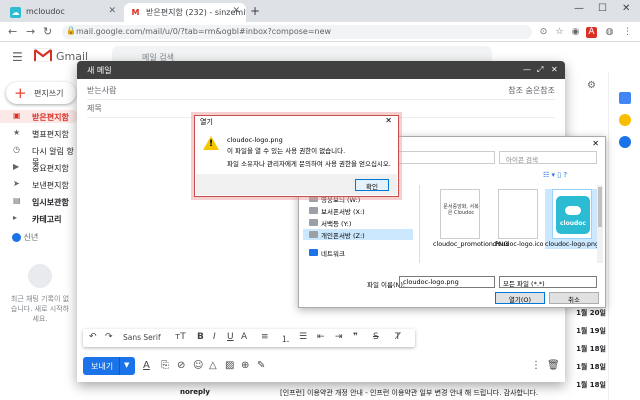 The height and width of the screenshot is (400, 640). What do you see at coordinates (321, 337) in the screenshot?
I see `indent-less-icon: ⇤` at bounding box center [321, 337].